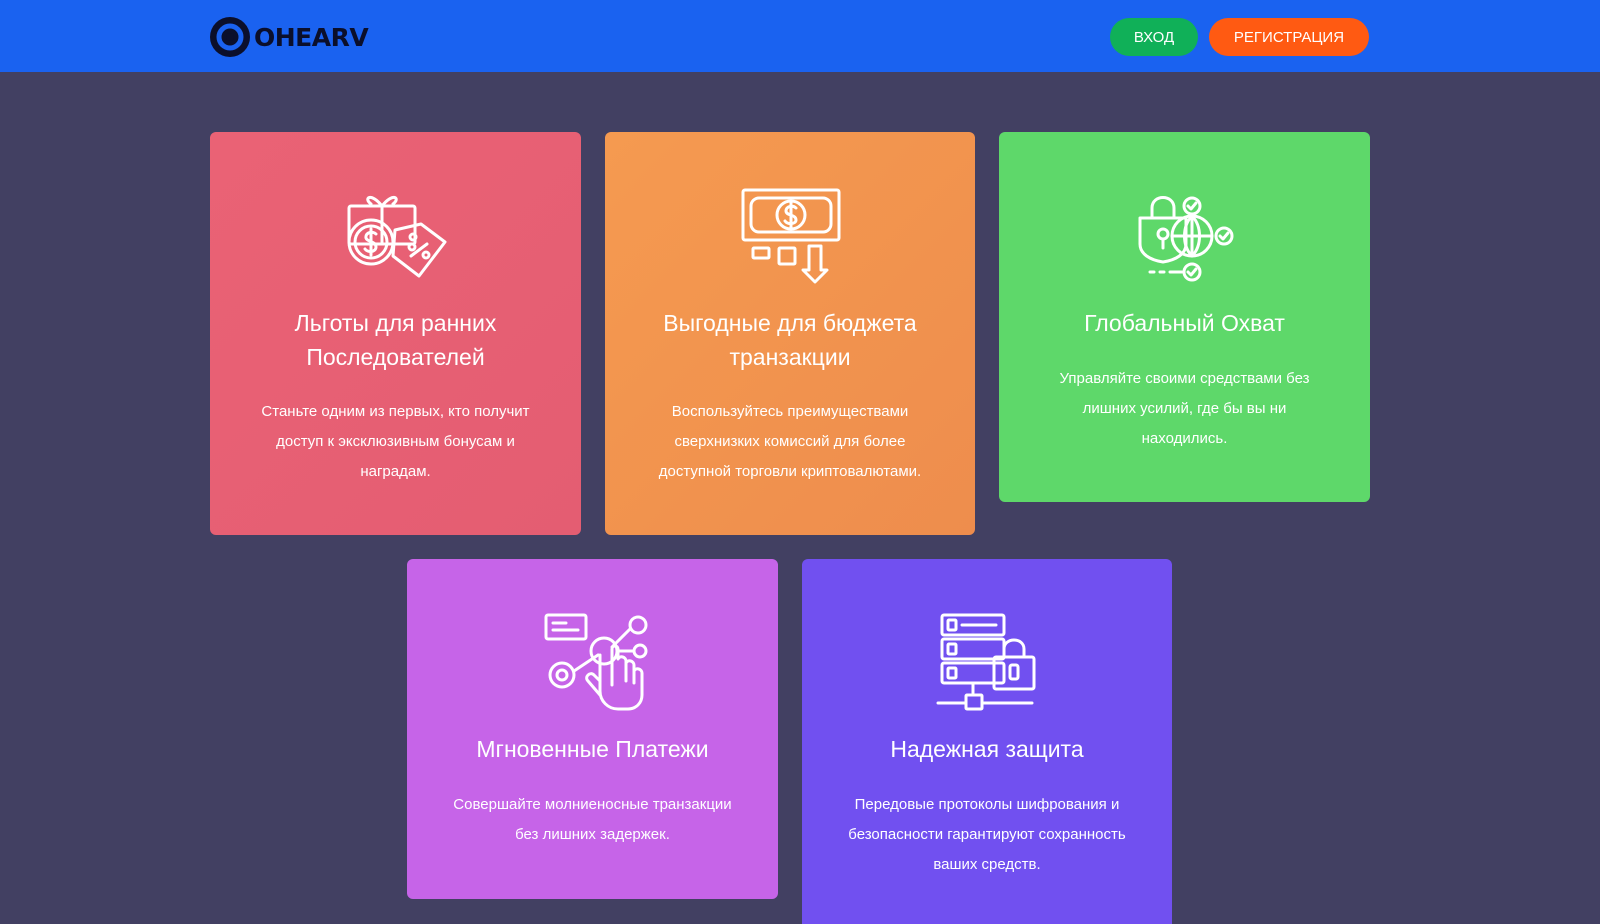 This screenshot has width=1600, height=924. What do you see at coordinates (1184, 323) in the screenshot?
I see `card-title: Глобальный Охват` at bounding box center [1184, 323].